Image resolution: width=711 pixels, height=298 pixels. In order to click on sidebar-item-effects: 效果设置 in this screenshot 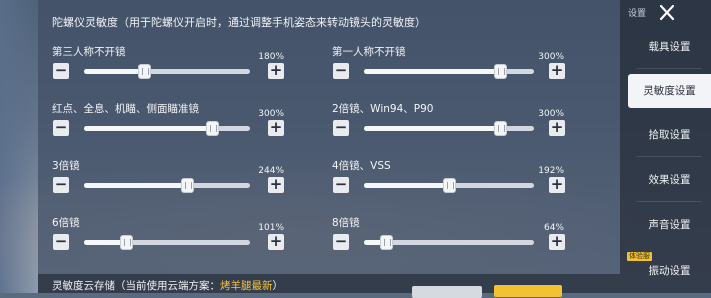, I will do `click(669, 180)`.